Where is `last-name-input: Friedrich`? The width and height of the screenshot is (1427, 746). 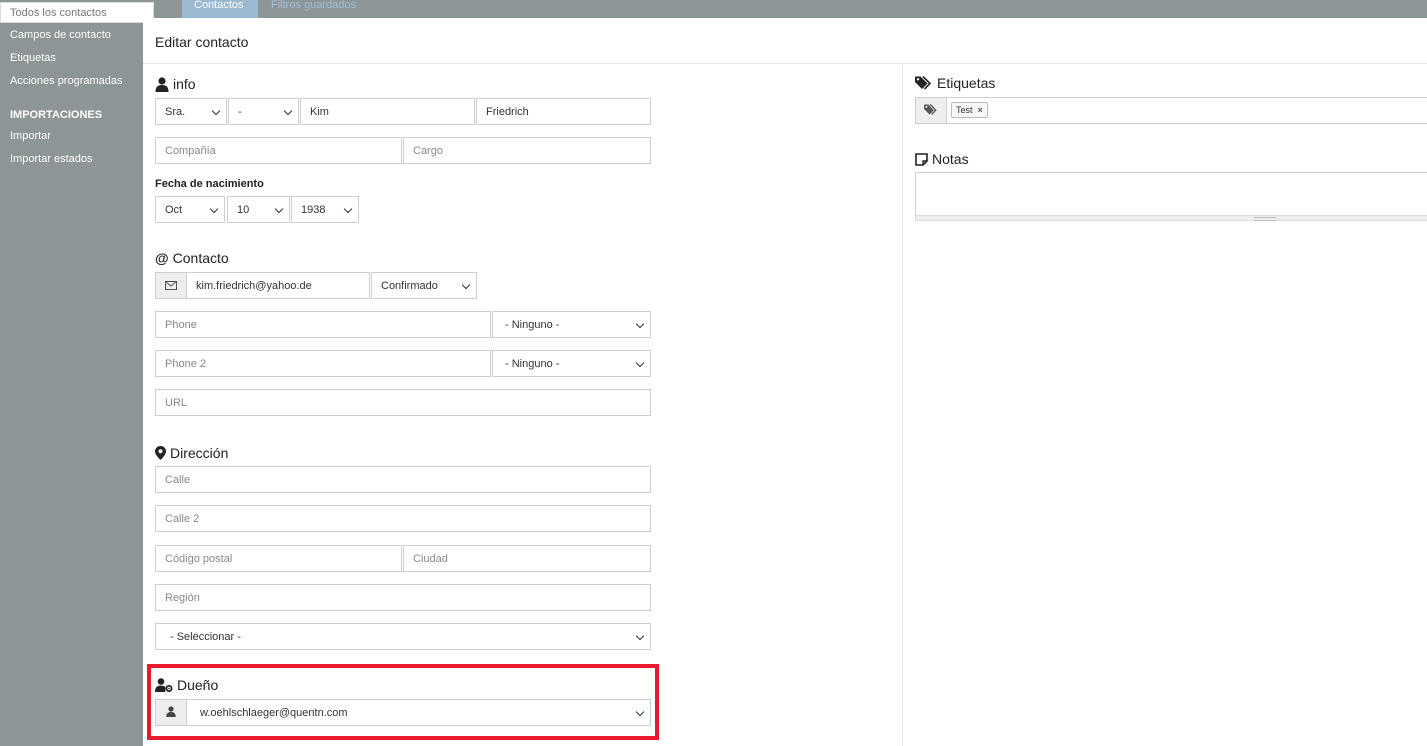 last-name-input: Friedrich is located at coordinates (563, 111).